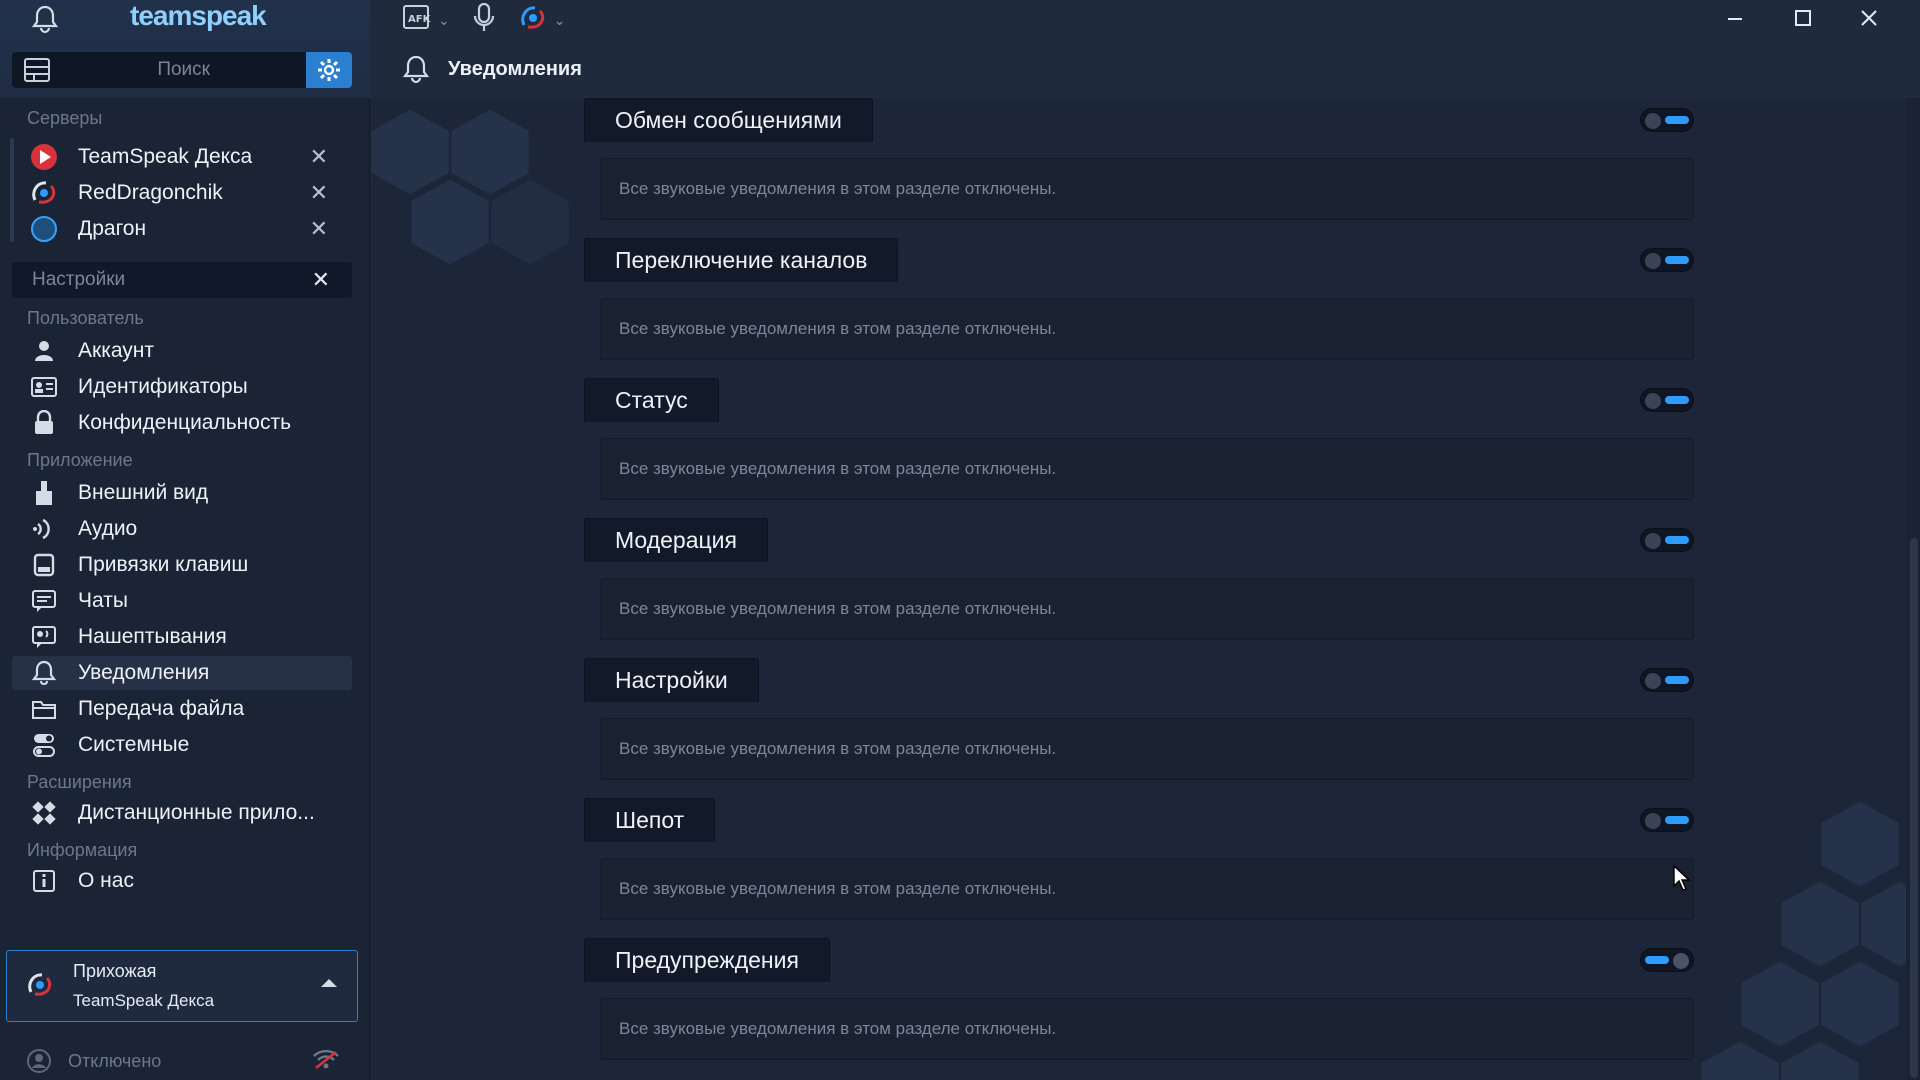 Image resolution: width=1920 pixels, height=1080 pixels. I want to click on folder-icon, so click(44, 709).